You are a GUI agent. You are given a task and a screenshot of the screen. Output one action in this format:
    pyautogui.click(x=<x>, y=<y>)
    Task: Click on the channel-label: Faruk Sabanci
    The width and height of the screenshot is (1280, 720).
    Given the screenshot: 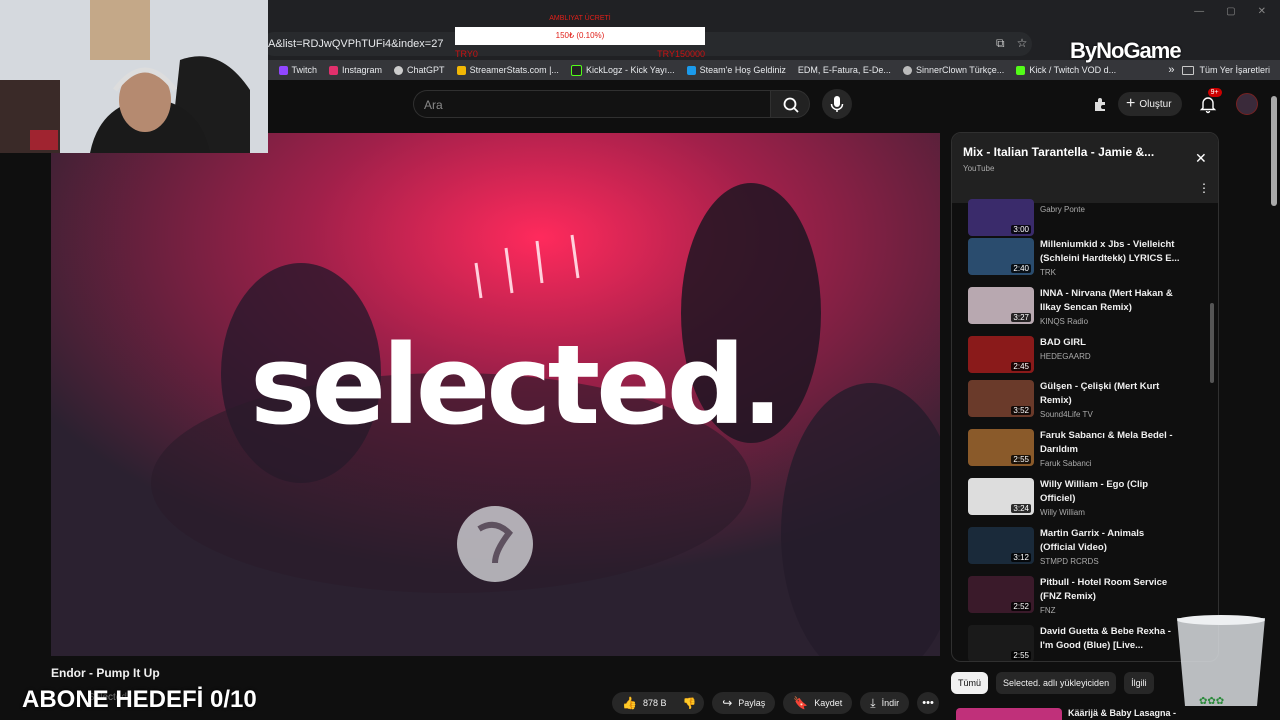 What is the action you would take?
    pyautogui.click(x=1066, y=463)
    